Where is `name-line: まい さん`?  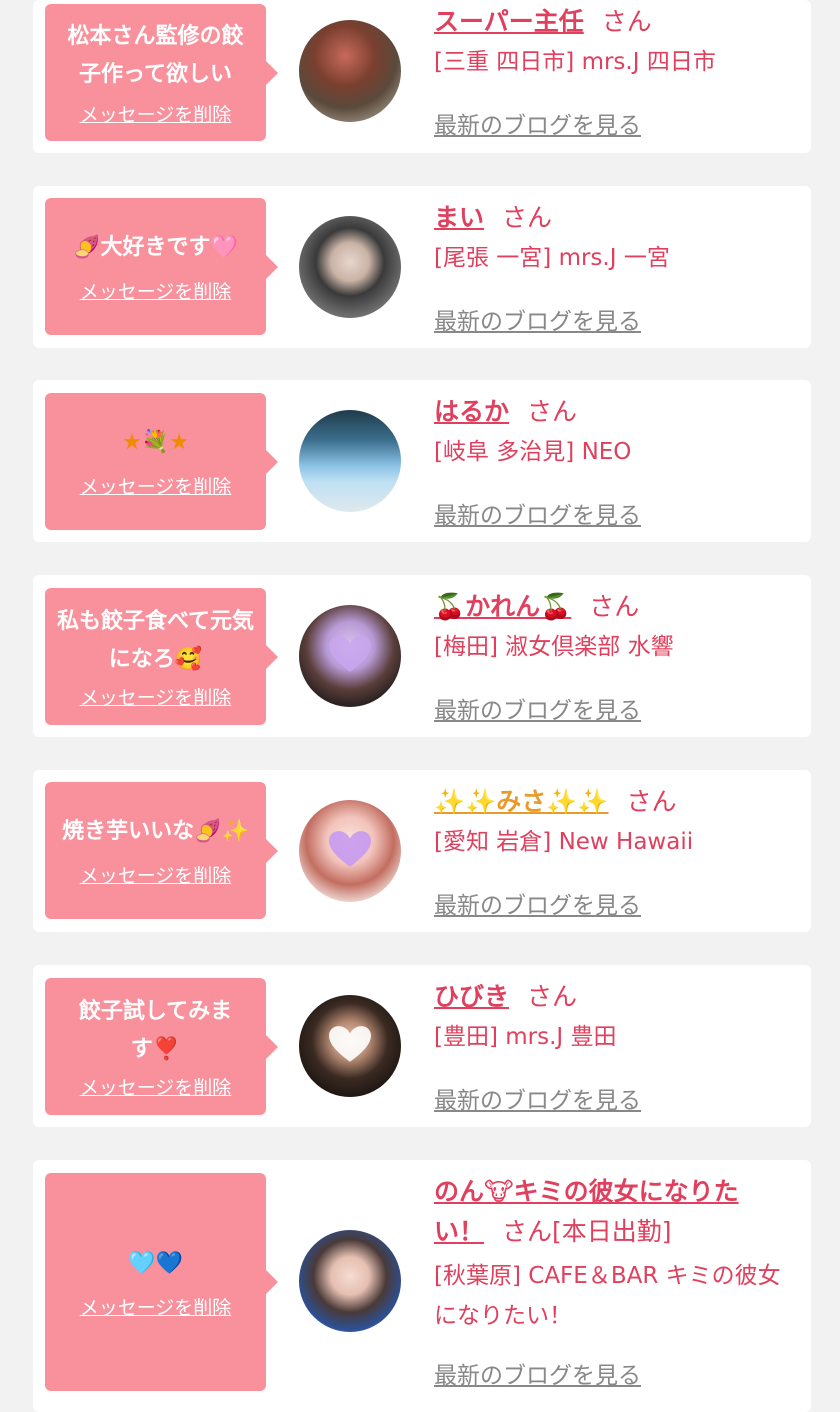 name-line: まい さん is located at coordinates (612, 218).